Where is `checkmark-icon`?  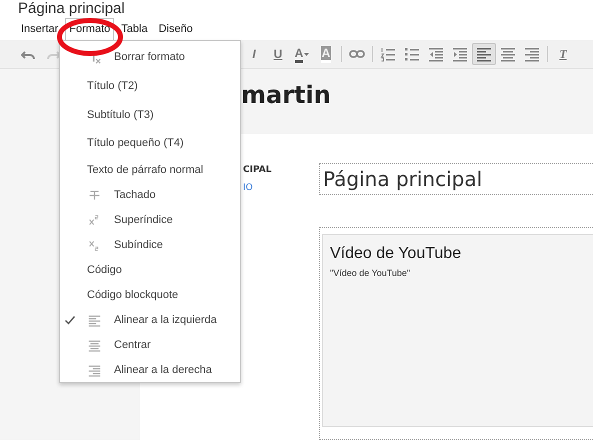 checkmark-icon is located at coordinates (70, 320).